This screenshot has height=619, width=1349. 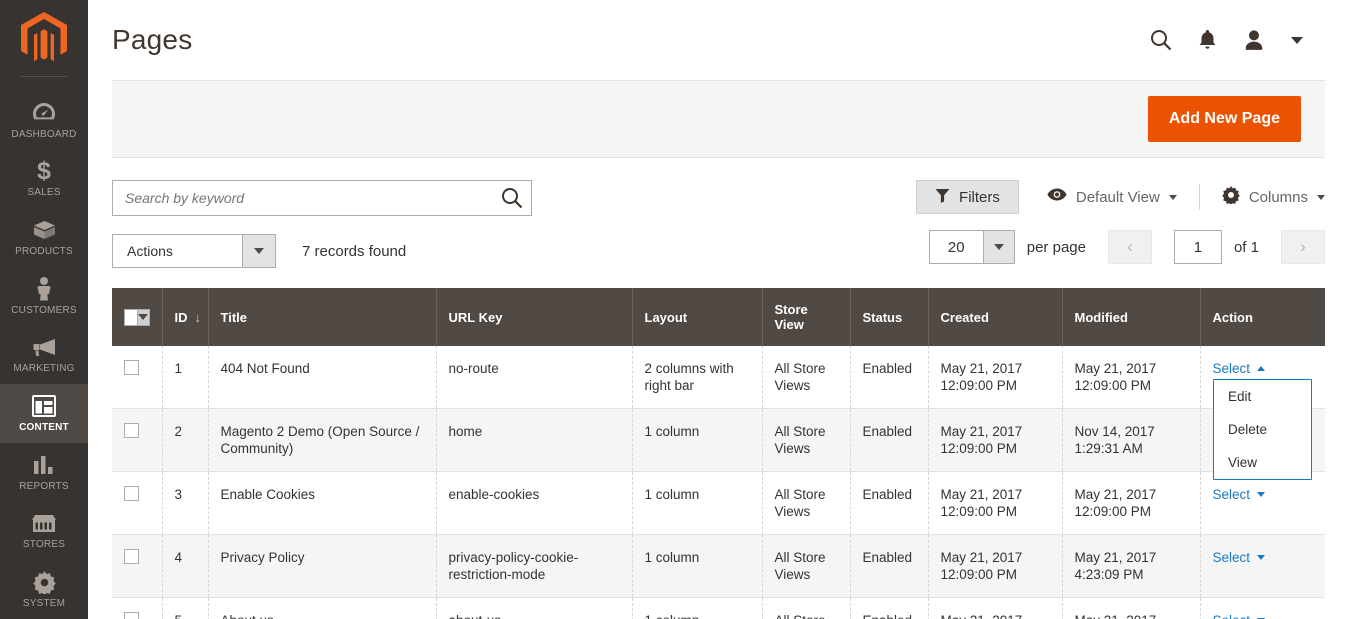 What do you see at coordinates (44, 465) in the screenshot?
I see `bar-chart-icon` at bounding box center [44, 465].